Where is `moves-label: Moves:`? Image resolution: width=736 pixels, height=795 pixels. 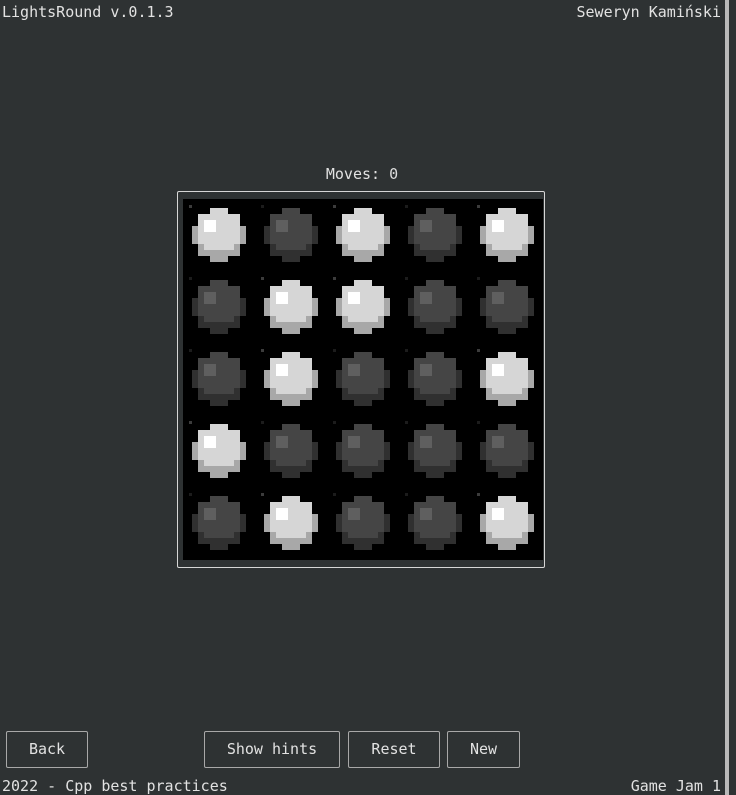
moves-label: Moves: is located at coordinates (357, 174).